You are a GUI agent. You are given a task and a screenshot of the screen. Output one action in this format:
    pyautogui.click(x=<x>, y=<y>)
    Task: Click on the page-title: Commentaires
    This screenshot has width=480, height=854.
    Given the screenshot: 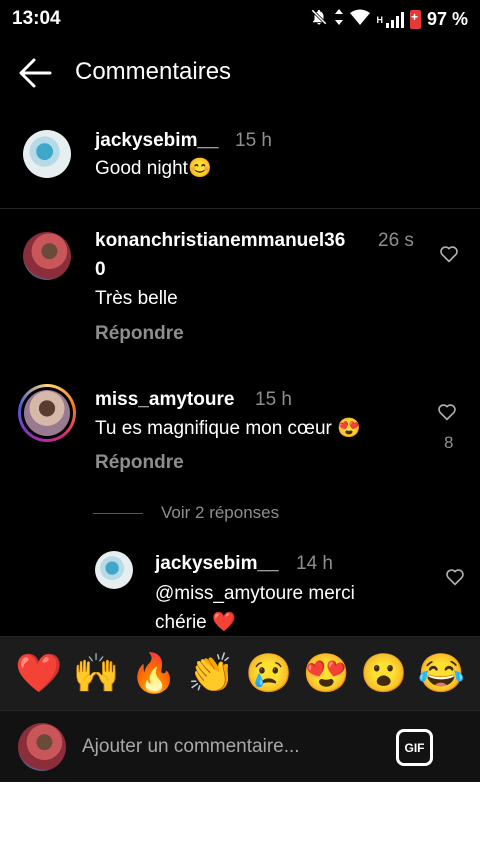 What is the action you would take?
    pyautogui.click(x=153, y=71)
    